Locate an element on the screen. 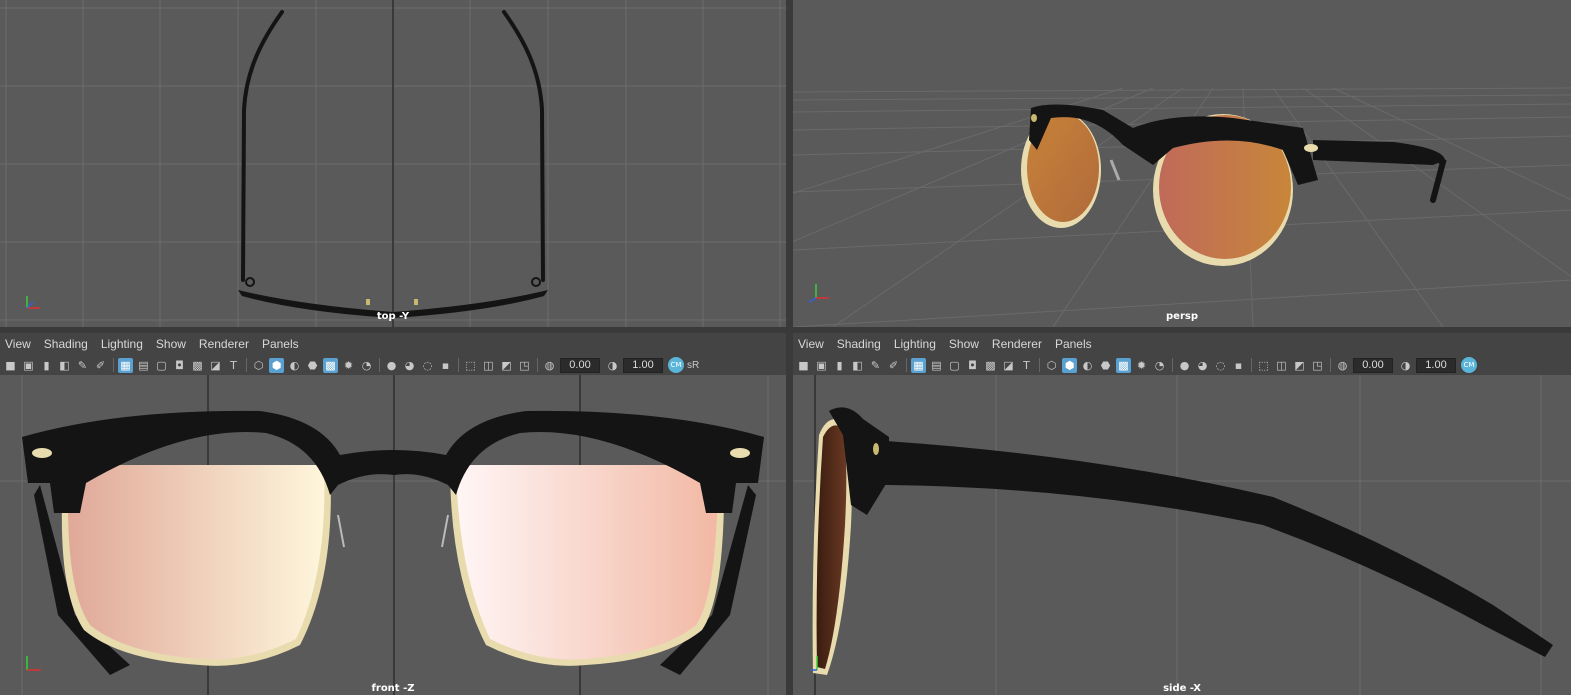  camera-label-front: front -Z is located at coordinates (393, 688).